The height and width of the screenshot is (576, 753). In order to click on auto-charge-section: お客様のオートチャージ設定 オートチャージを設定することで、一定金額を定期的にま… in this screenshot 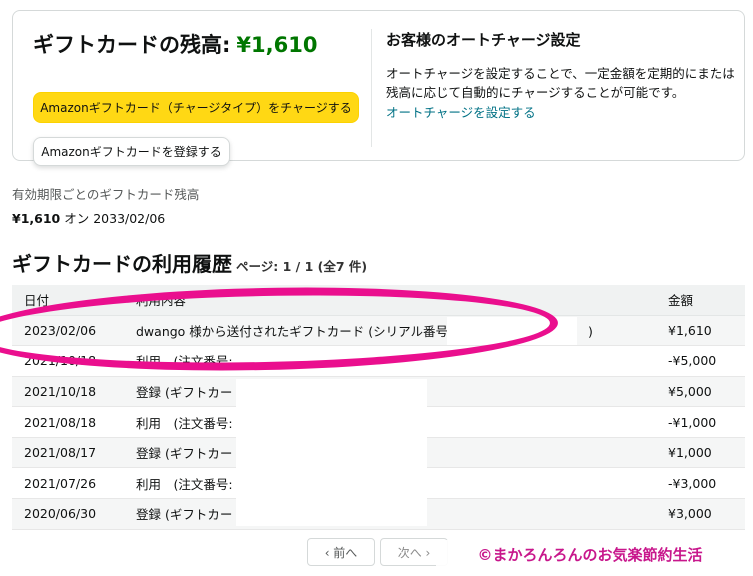, I will do `click(561, 75)`.